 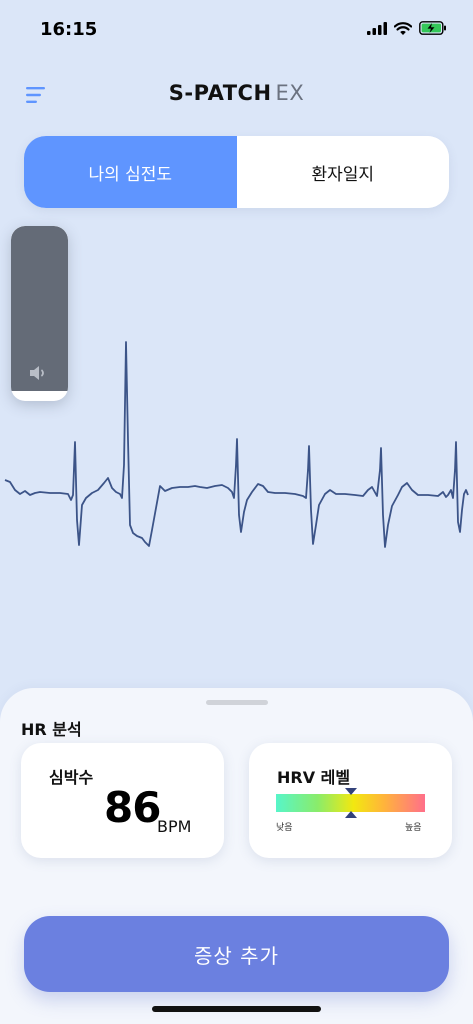 What do you see at coordinates (432, 28) in the screenshot?
I see `battery-charging-icon` at bounding box center [432, 28].